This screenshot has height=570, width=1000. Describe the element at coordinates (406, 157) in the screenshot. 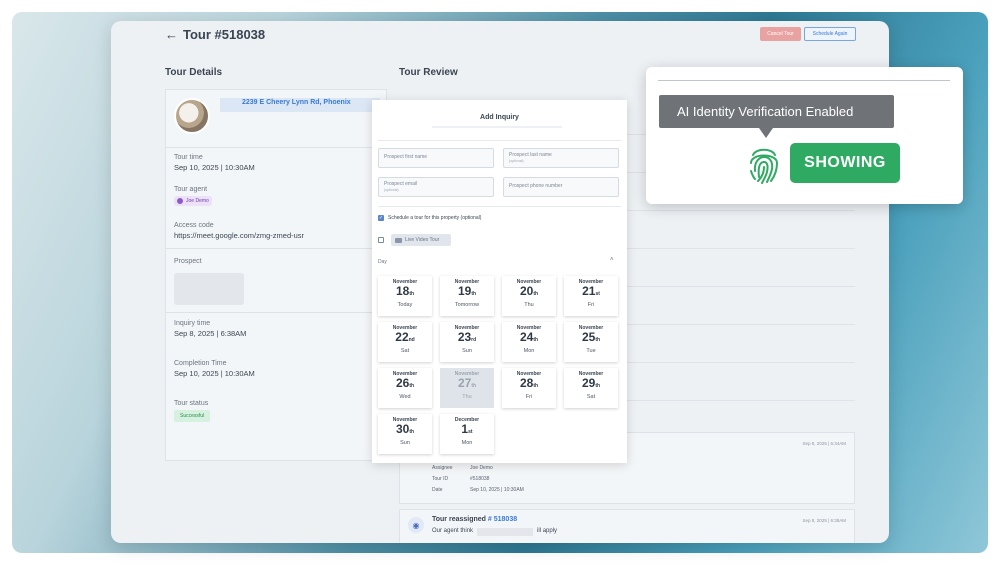

I see `first-name-placeholder: Prospect first name` at that location.